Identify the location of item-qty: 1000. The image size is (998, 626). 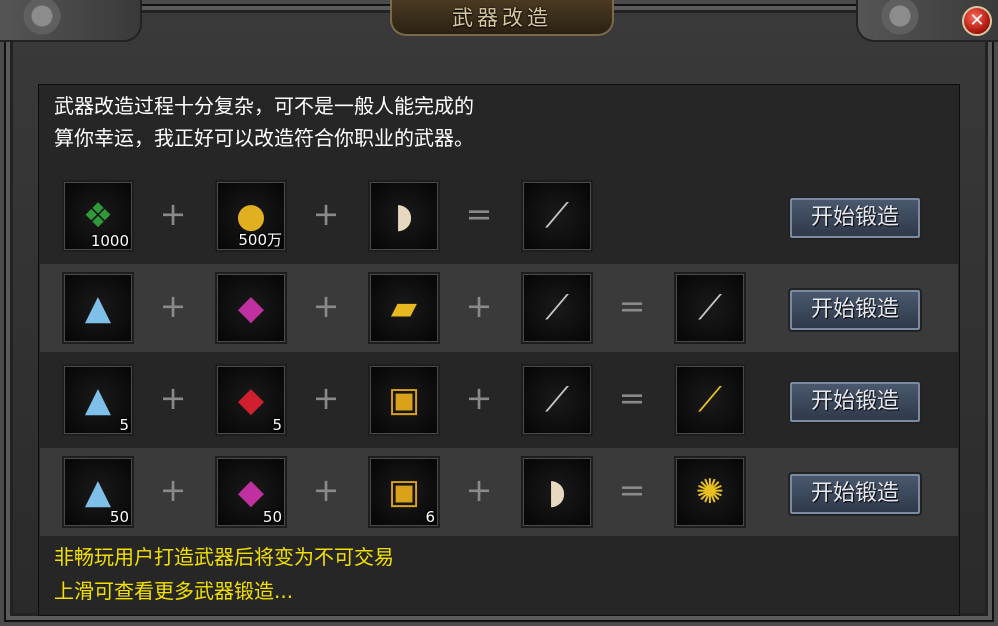
(109, 241).